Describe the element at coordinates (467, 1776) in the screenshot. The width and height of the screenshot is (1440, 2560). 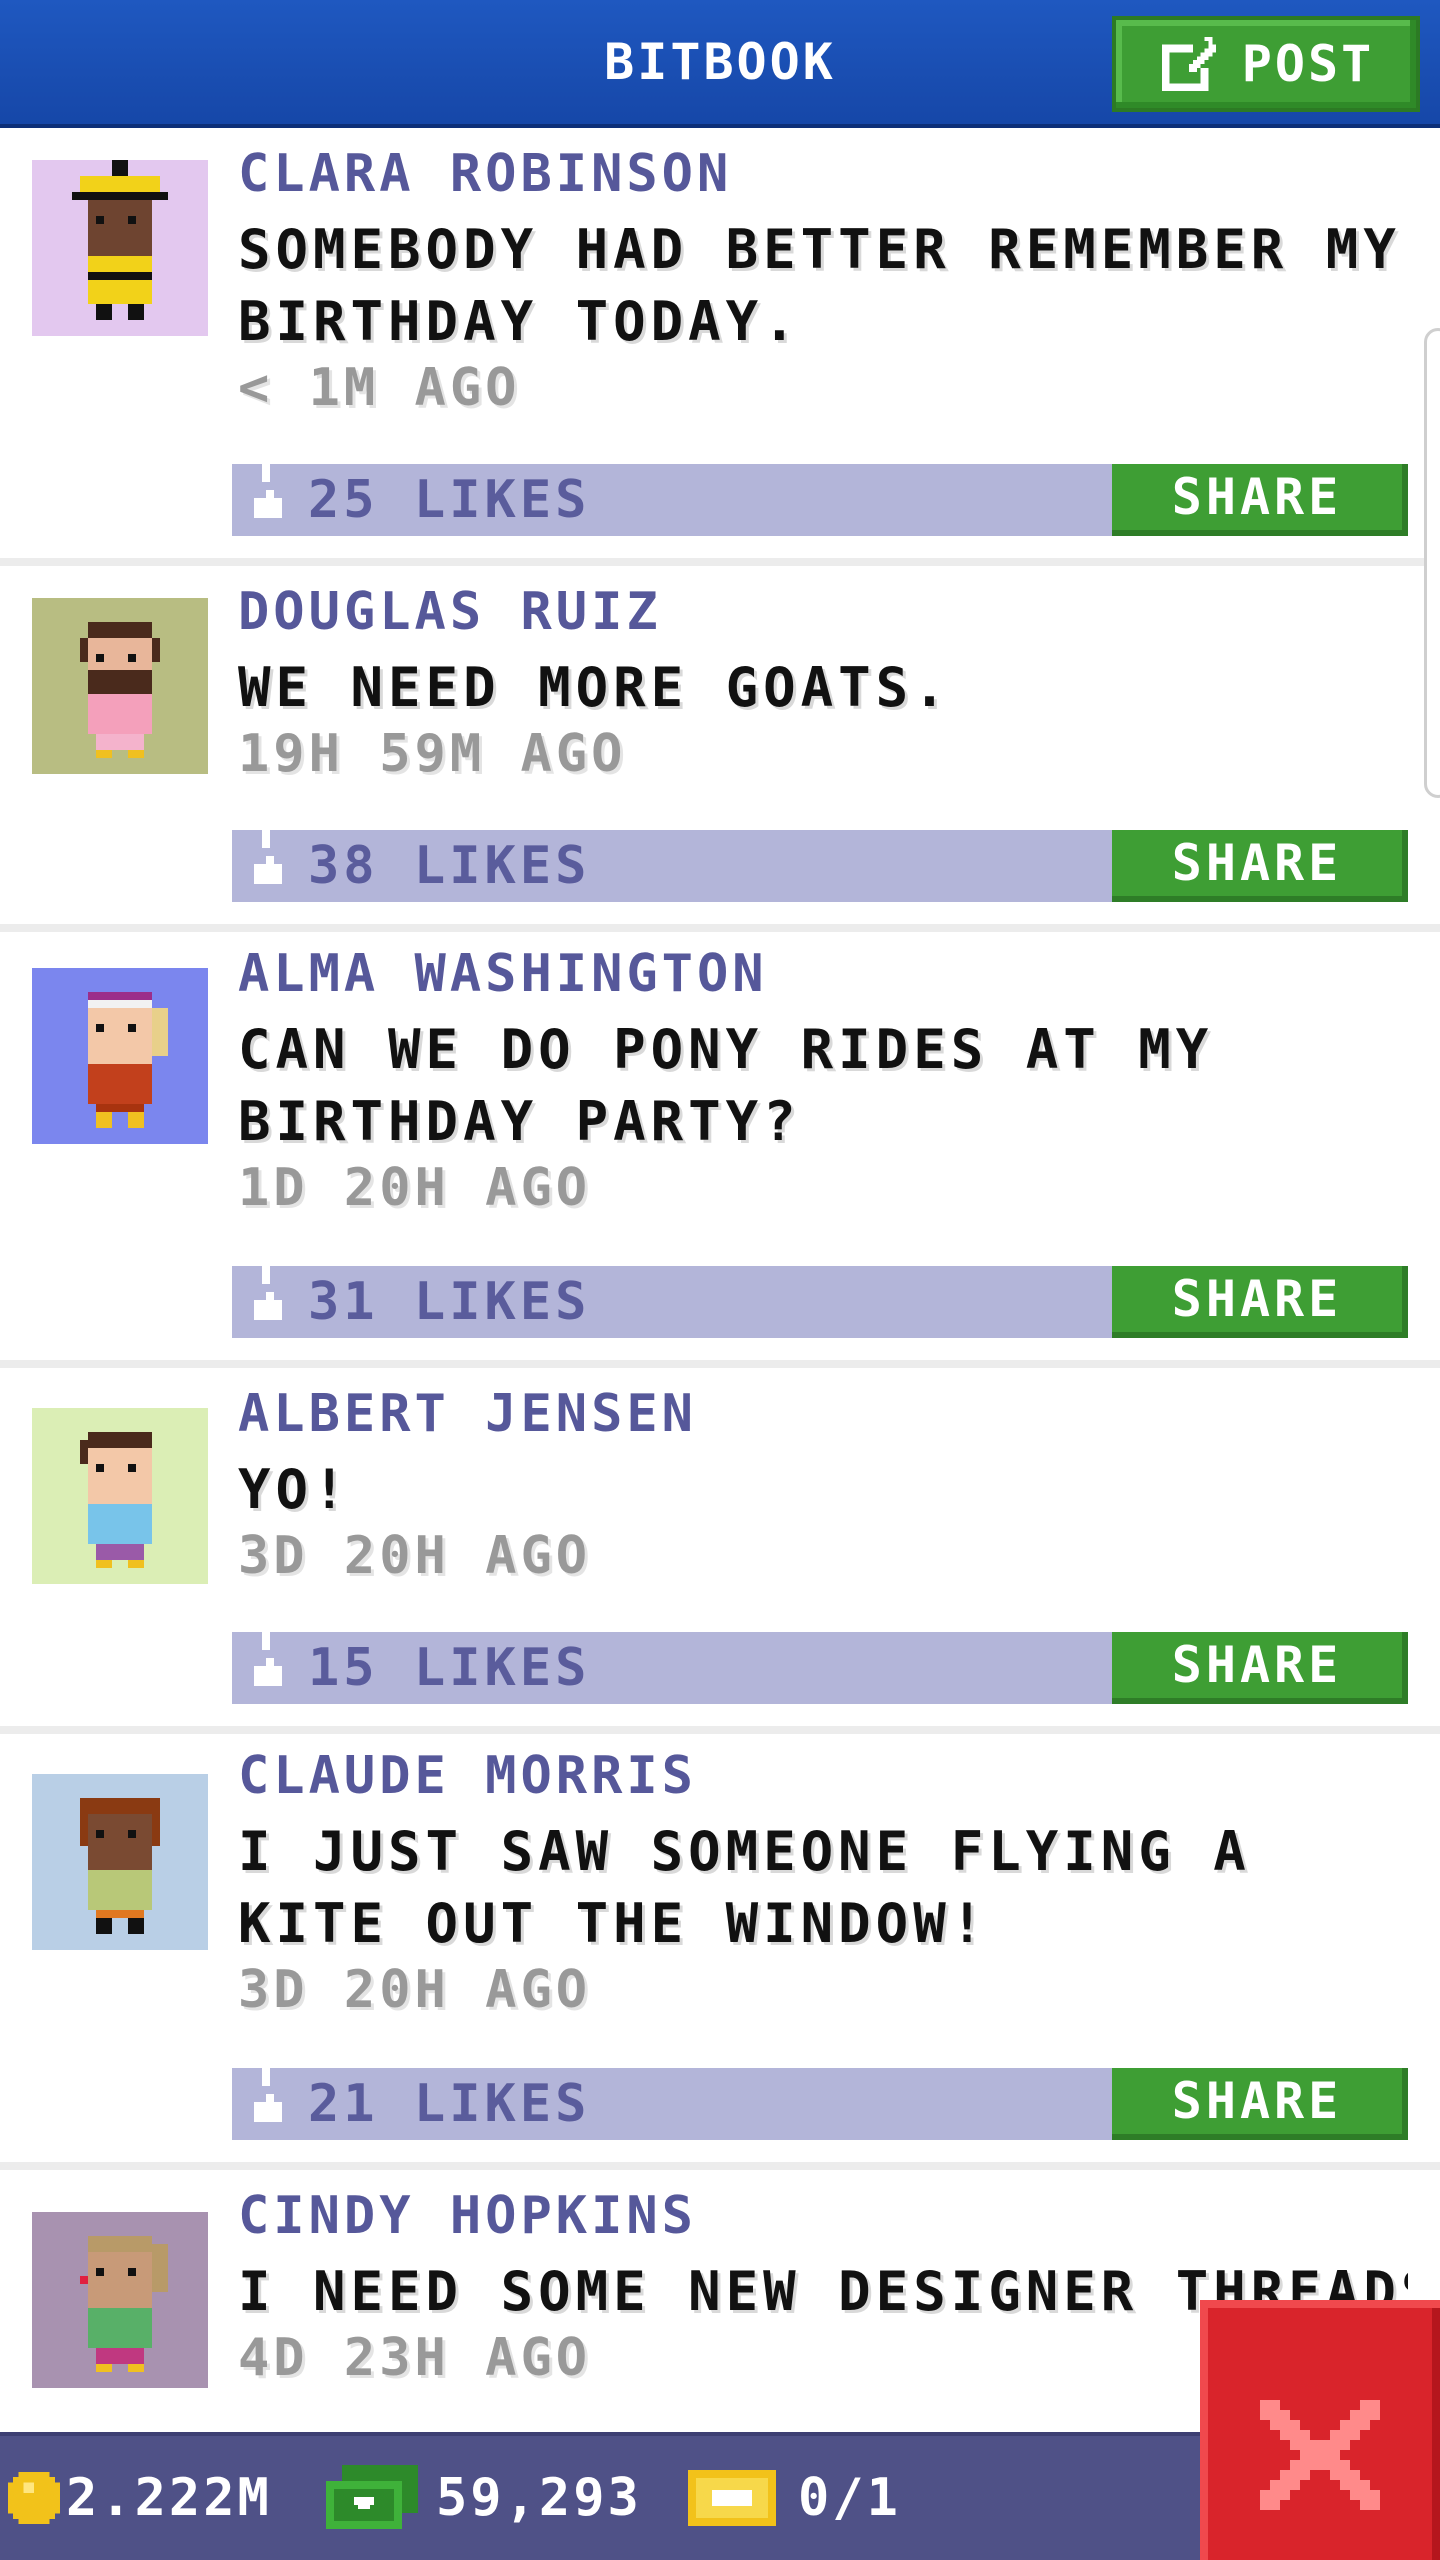
I see `post-author: CLAUDE MORRIS` at that location.